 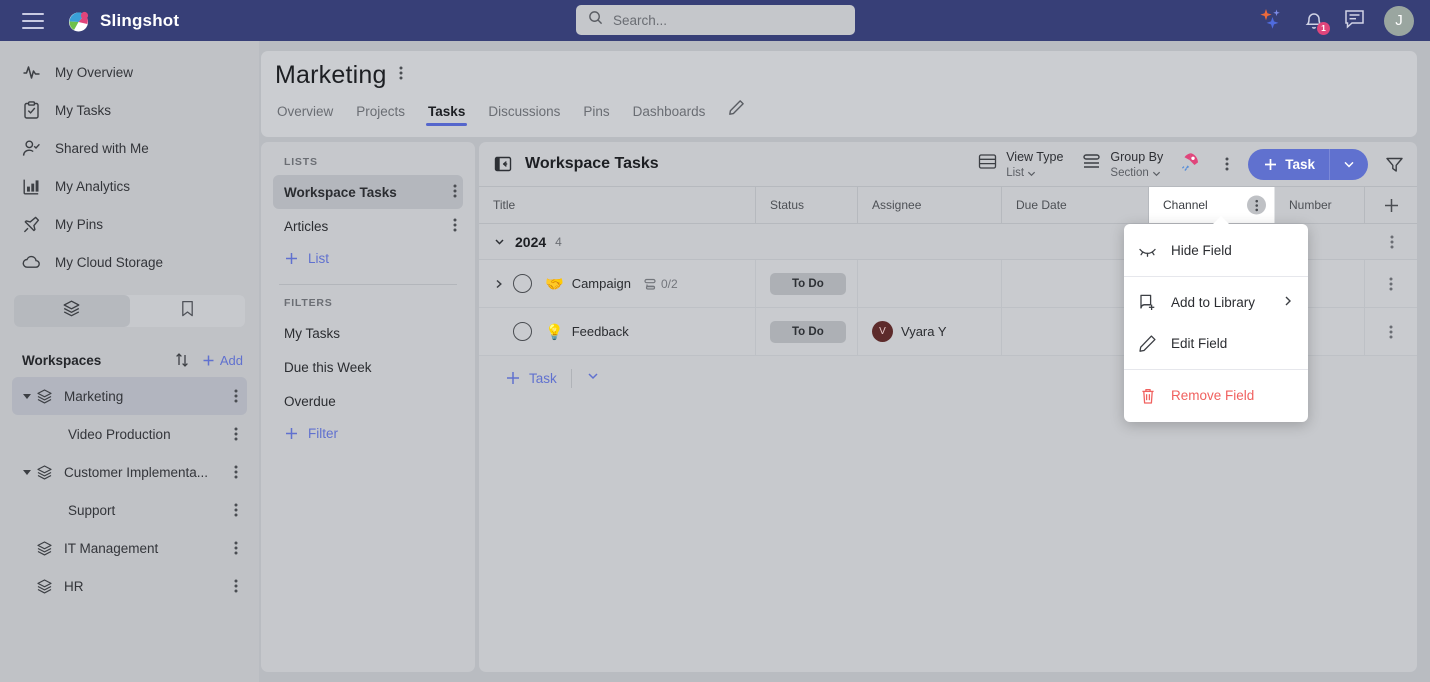 I want to click on list-item-label: Articles, so click(x=306, y=226).